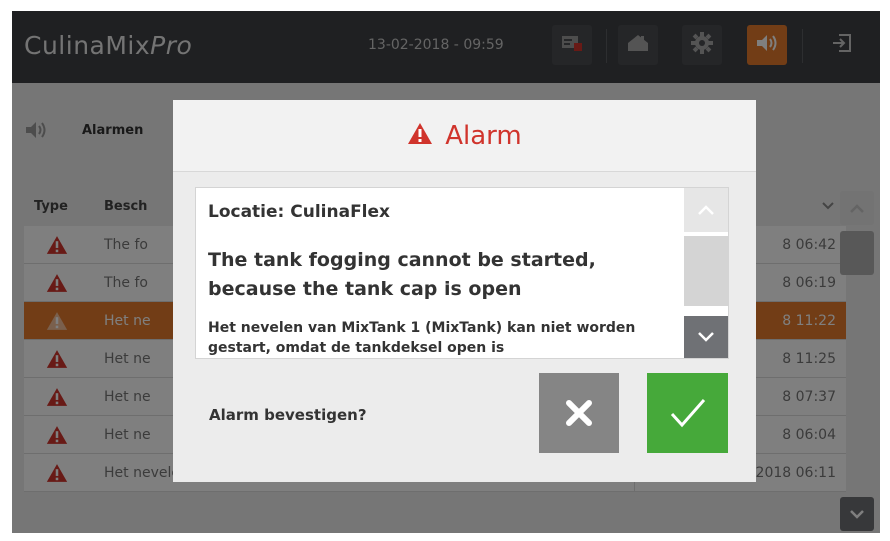 This screenshot has width=890, height=541. Describe the element at coordinates (420, 135) in the screenshot. I see `warning-icon` at that location.